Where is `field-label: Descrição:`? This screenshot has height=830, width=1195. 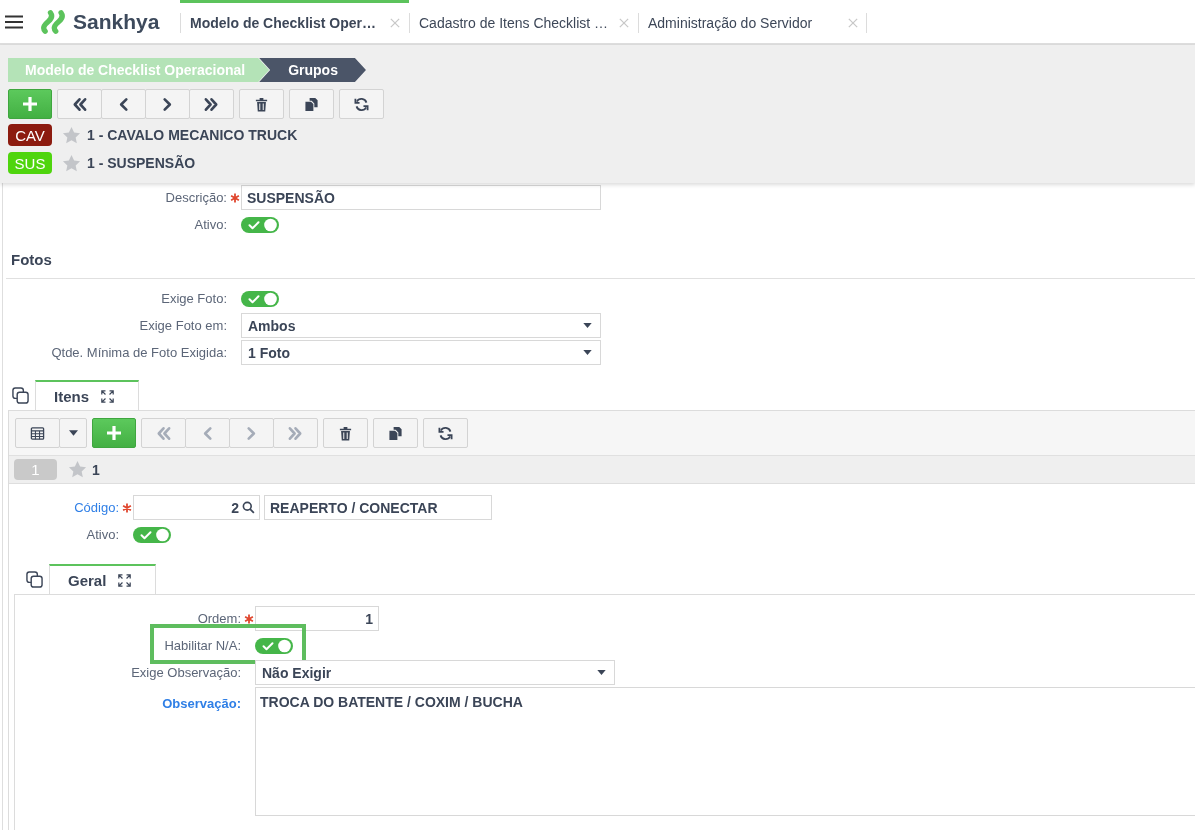
field-label: Descrição: is located at coordinates (196, 197).